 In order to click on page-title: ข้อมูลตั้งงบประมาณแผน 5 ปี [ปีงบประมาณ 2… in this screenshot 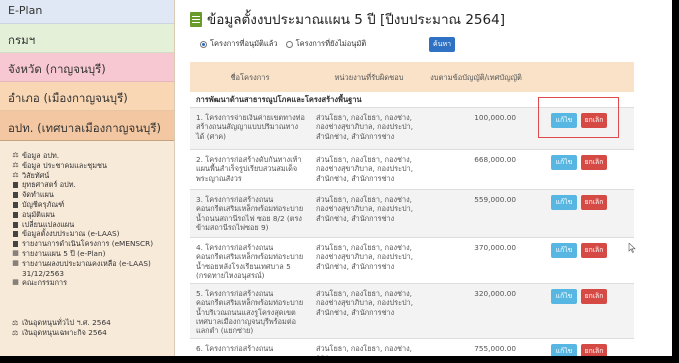, I will do `click(356, 20)`.